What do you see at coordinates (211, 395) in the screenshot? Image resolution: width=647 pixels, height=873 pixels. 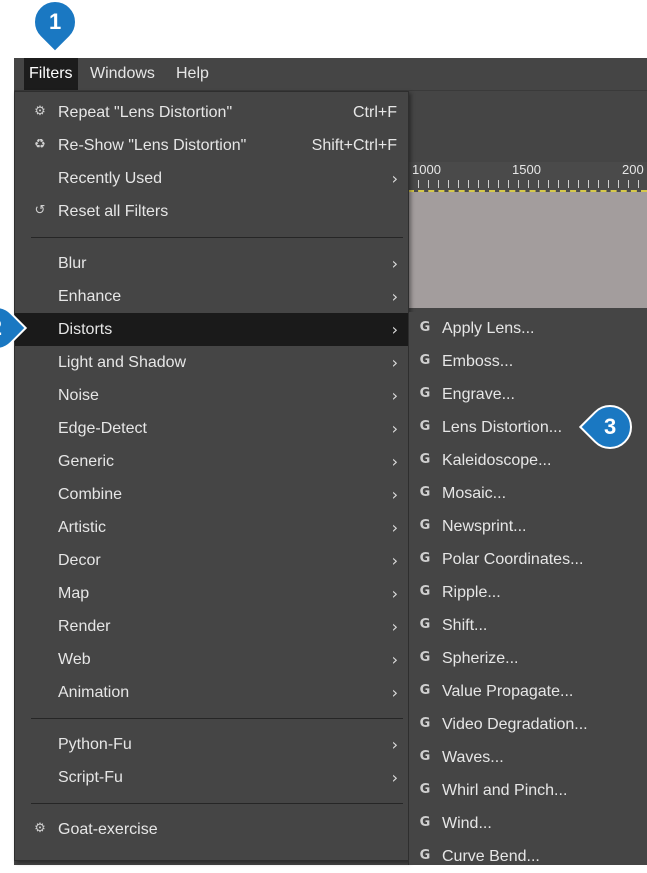 I see `menu-item-noise: Noise ›` at bounding box center [211, 395].